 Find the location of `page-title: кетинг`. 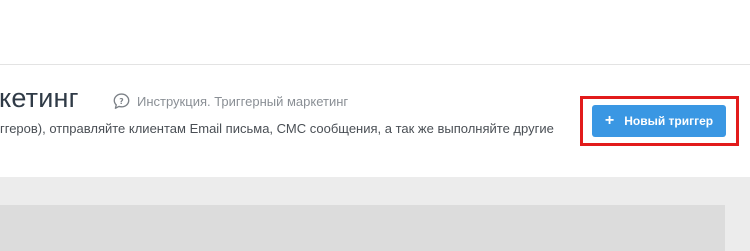

page-title: кетинг is located at coordinates (39, 98).